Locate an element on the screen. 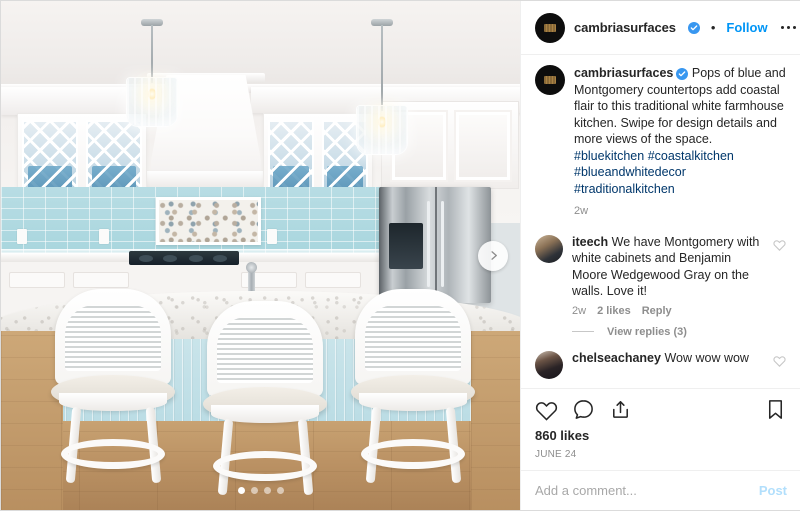 This screenshot has width=800, height=511. pendant-light-right is located at coordinates (382, 87).